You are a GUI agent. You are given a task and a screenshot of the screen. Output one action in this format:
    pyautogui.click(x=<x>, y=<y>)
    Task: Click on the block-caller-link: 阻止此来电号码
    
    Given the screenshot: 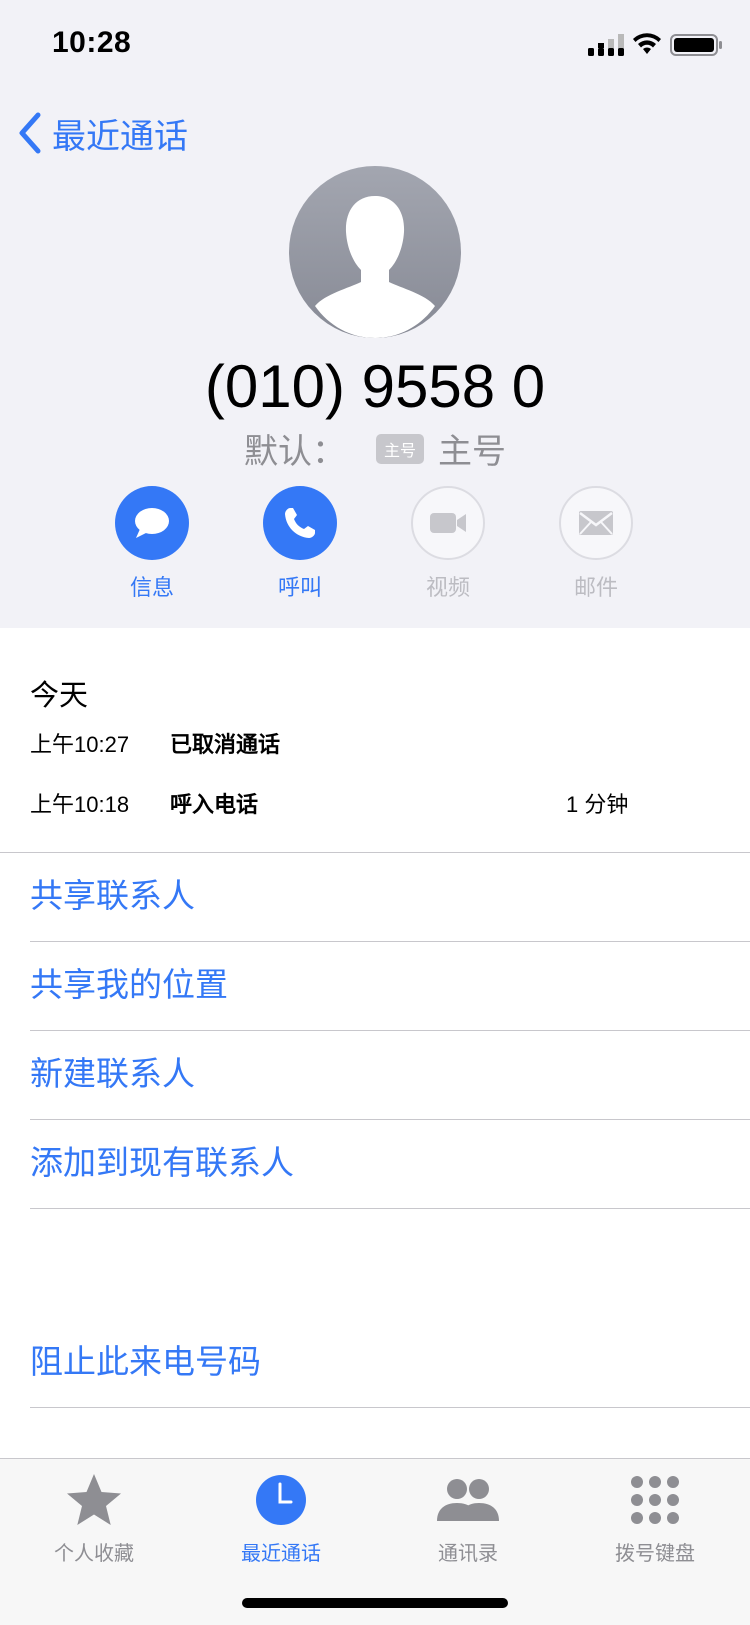 What is the action you would take?
    pyautogui.click(x=145, y=1362)
    